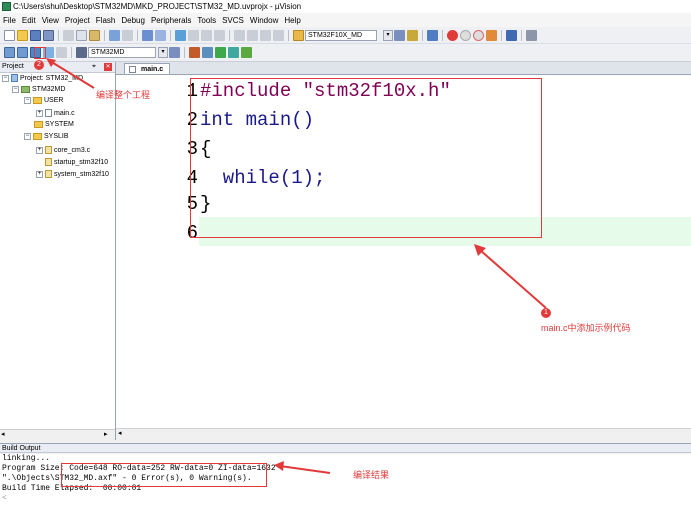  I want to click on paste-icon, so click(94, 35).